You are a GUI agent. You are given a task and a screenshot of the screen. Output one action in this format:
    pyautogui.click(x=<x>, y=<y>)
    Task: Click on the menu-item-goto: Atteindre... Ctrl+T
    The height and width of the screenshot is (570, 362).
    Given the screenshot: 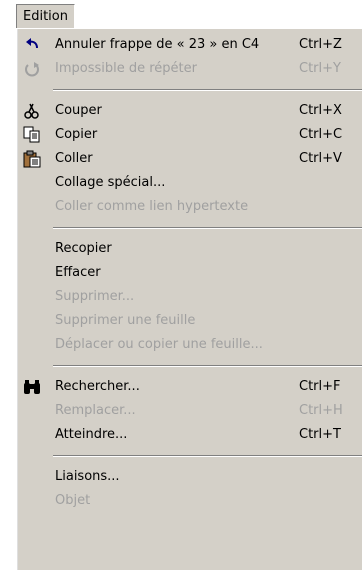 What is the action you would take?
    pyautogui.click(x=189, y=435)
    